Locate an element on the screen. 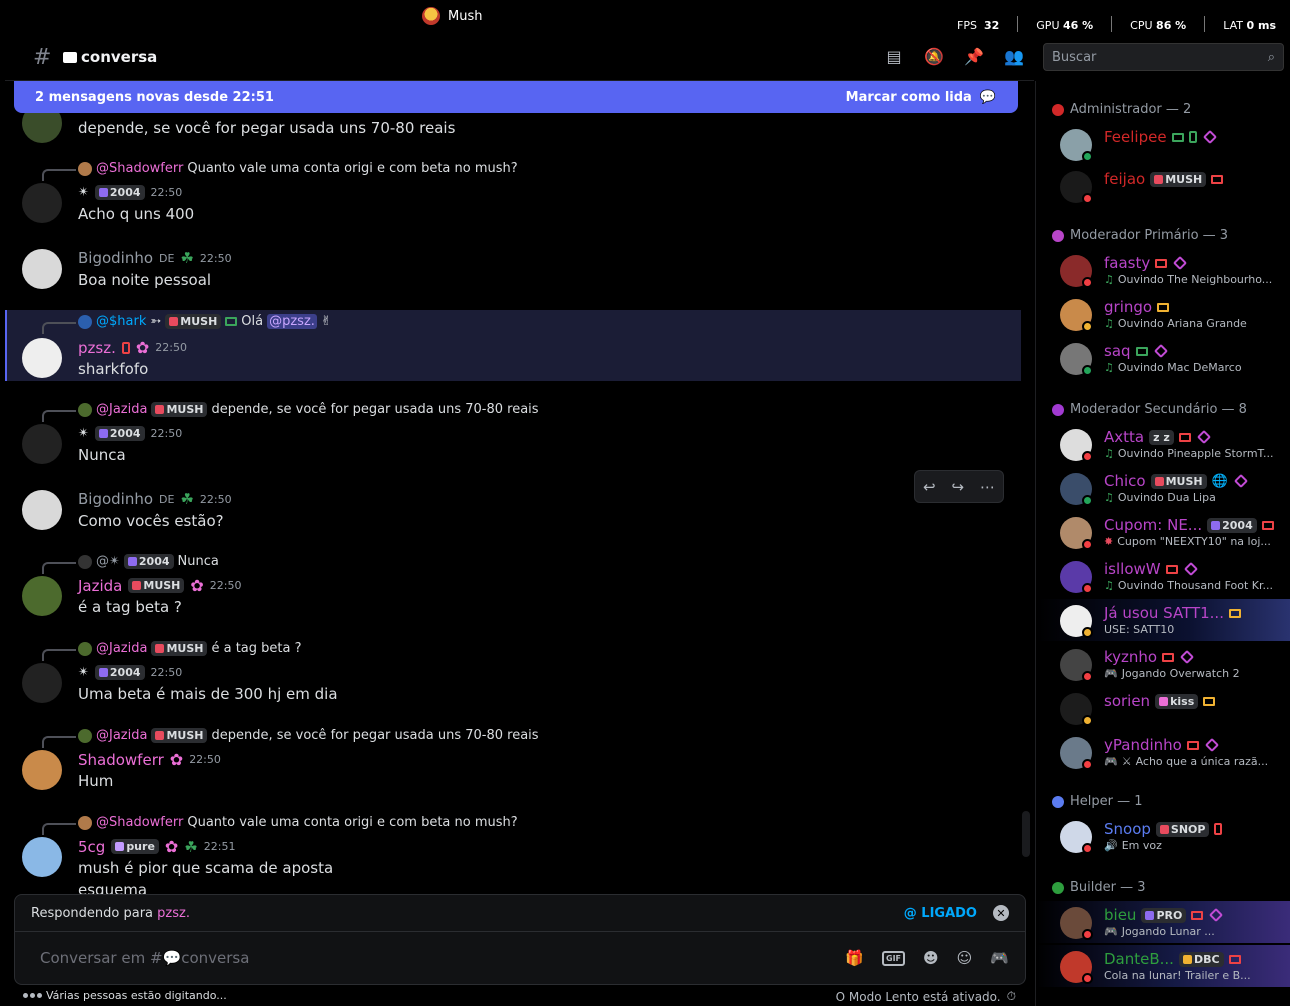 This screenshot has height=1006, width=1290. mod-role-icon is located at coordinates (1058, 235).